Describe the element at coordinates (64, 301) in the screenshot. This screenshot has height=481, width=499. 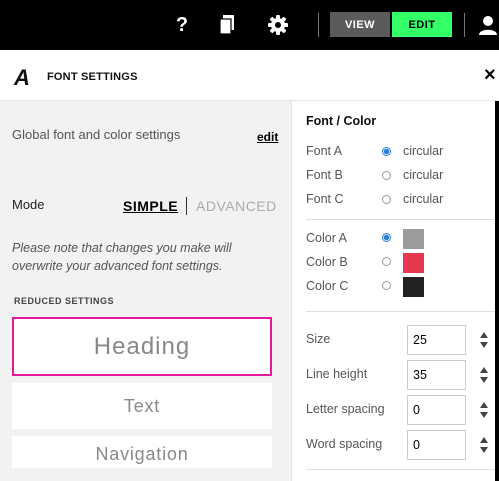
I see `reduced-settings-label: REDUCED SETTINGS` at that location.